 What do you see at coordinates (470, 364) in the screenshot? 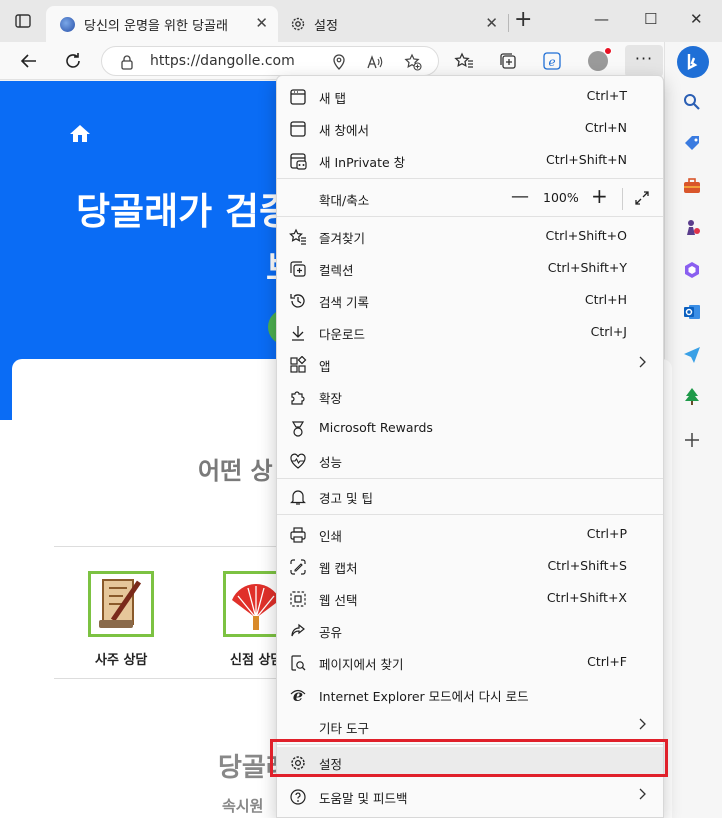
I see `menu-item-apps: 앱` at bounding box center [470, 364].